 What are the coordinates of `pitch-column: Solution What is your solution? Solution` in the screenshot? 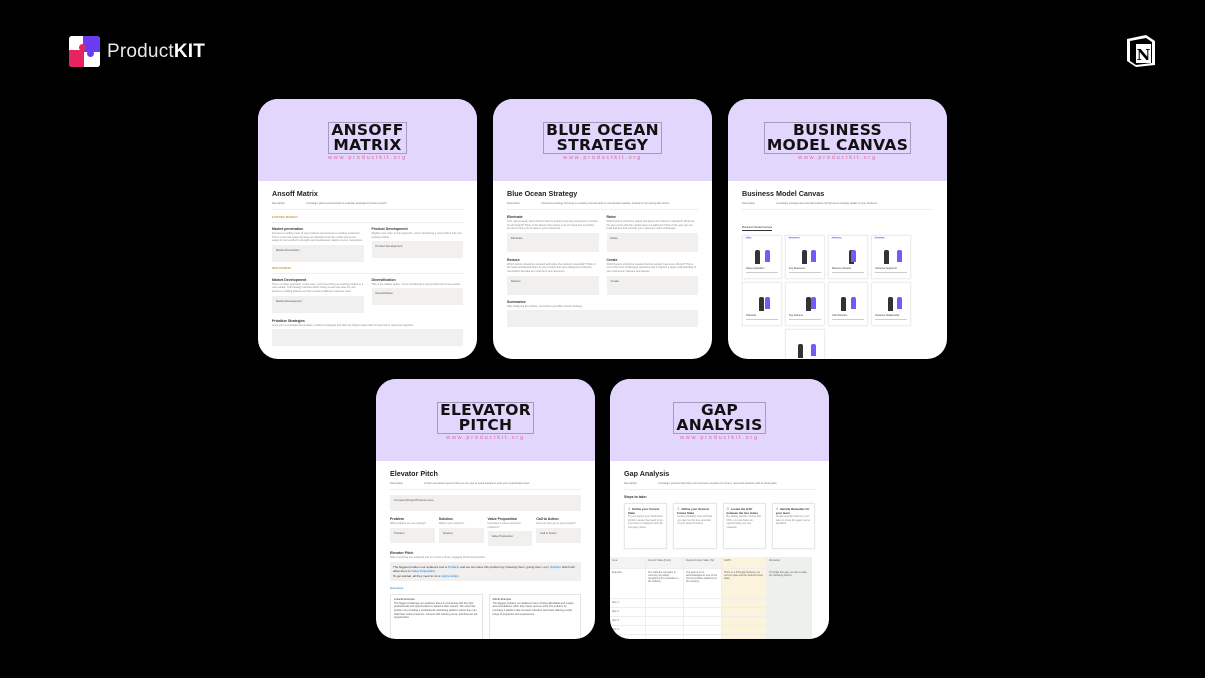 It's located at (461, 531).